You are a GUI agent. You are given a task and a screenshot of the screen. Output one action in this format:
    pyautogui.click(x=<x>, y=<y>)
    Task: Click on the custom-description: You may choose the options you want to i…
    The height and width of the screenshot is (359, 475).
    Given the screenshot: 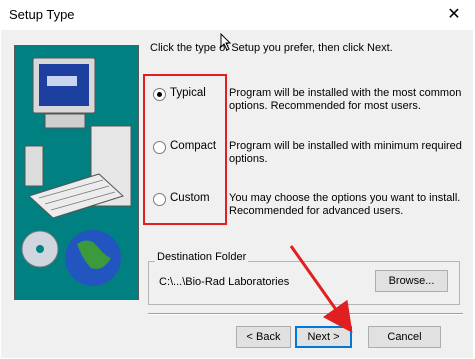 What is the action you would take?
    pyautogui.click(x=345, y=204)
    